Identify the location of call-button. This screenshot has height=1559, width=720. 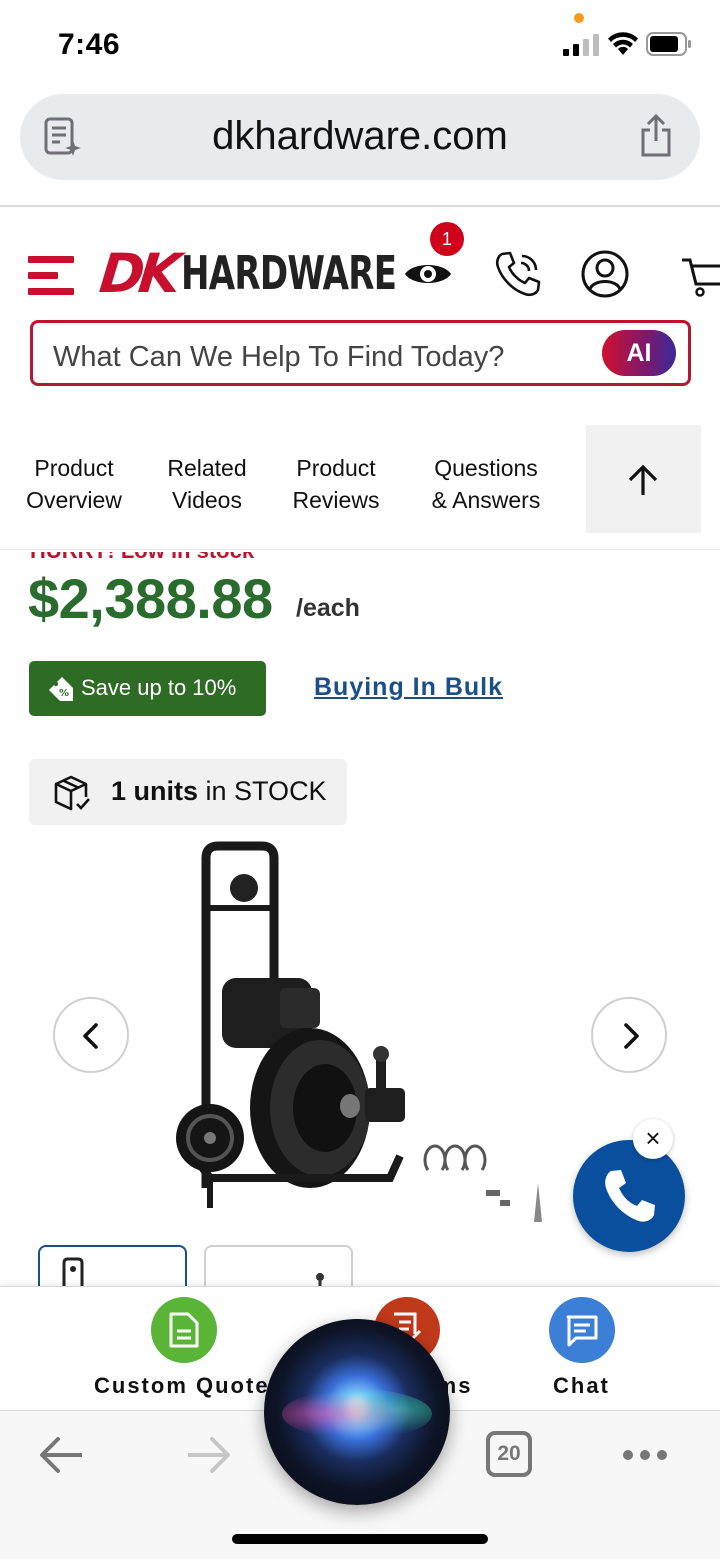
(629, 1196).